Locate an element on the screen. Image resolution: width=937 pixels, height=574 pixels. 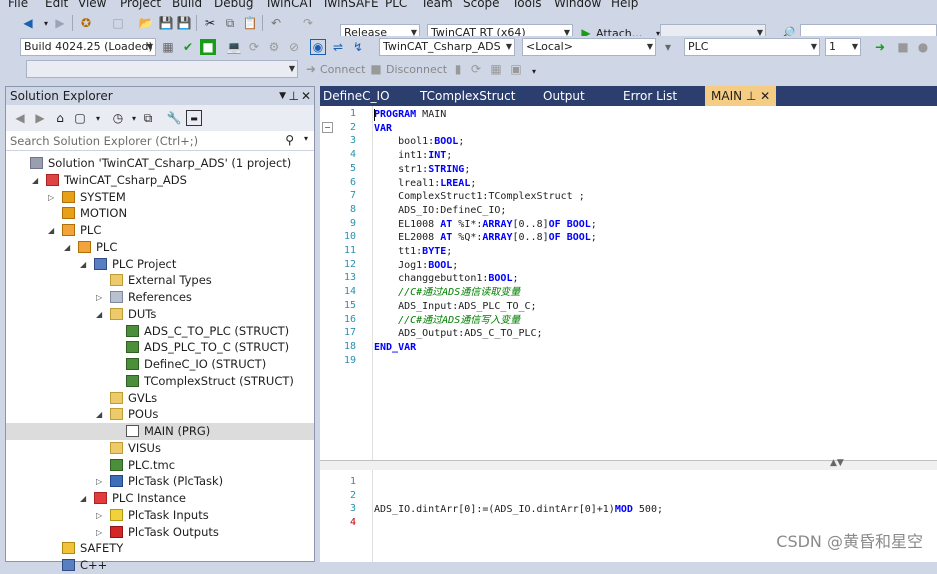
code-line: ComplexStruct1:TComplexStruct ; is located at coordinates (479, 197).